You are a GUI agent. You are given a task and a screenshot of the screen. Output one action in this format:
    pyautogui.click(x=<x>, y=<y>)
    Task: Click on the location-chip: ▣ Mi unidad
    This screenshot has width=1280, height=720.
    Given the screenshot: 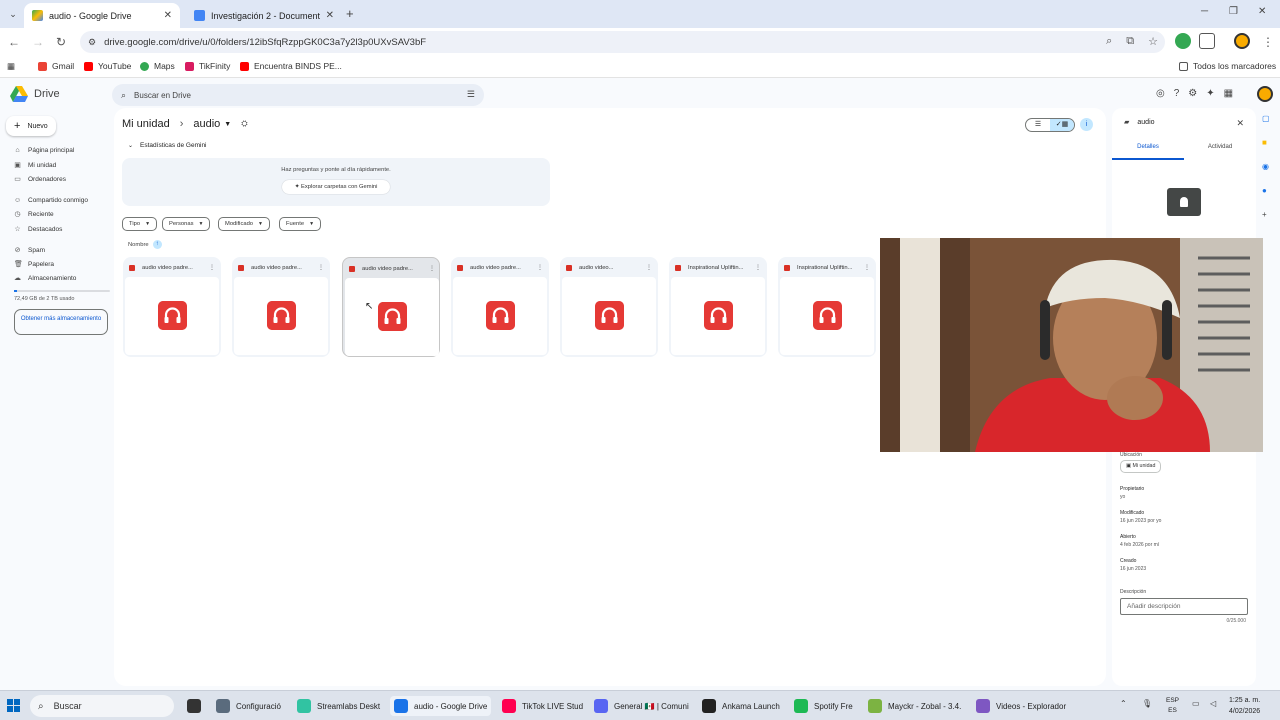 What is the action you would take?
    pyautogui.click(x=1141, y=466)
    